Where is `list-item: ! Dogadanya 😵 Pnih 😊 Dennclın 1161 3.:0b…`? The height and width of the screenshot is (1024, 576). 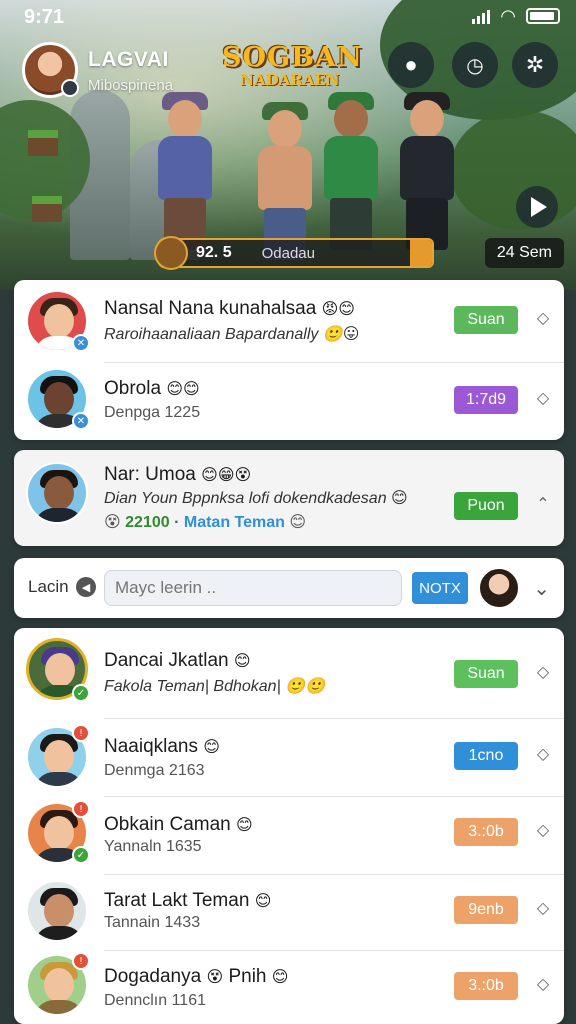
list-item: ! Dogadanya 😵 Pnih 😊 Dennclın 1161 3.:0b… is located at coordinates (289, 987).